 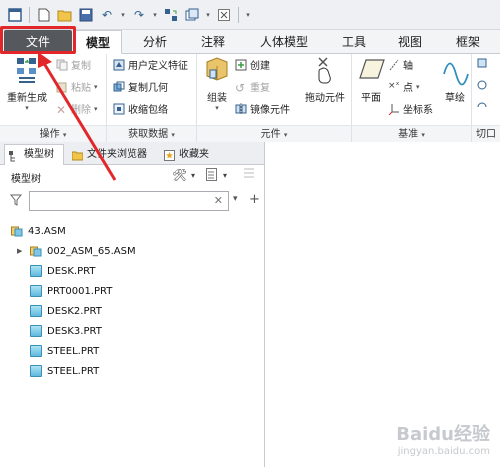 I want to click on part-icon, so click(x=36, y=371).